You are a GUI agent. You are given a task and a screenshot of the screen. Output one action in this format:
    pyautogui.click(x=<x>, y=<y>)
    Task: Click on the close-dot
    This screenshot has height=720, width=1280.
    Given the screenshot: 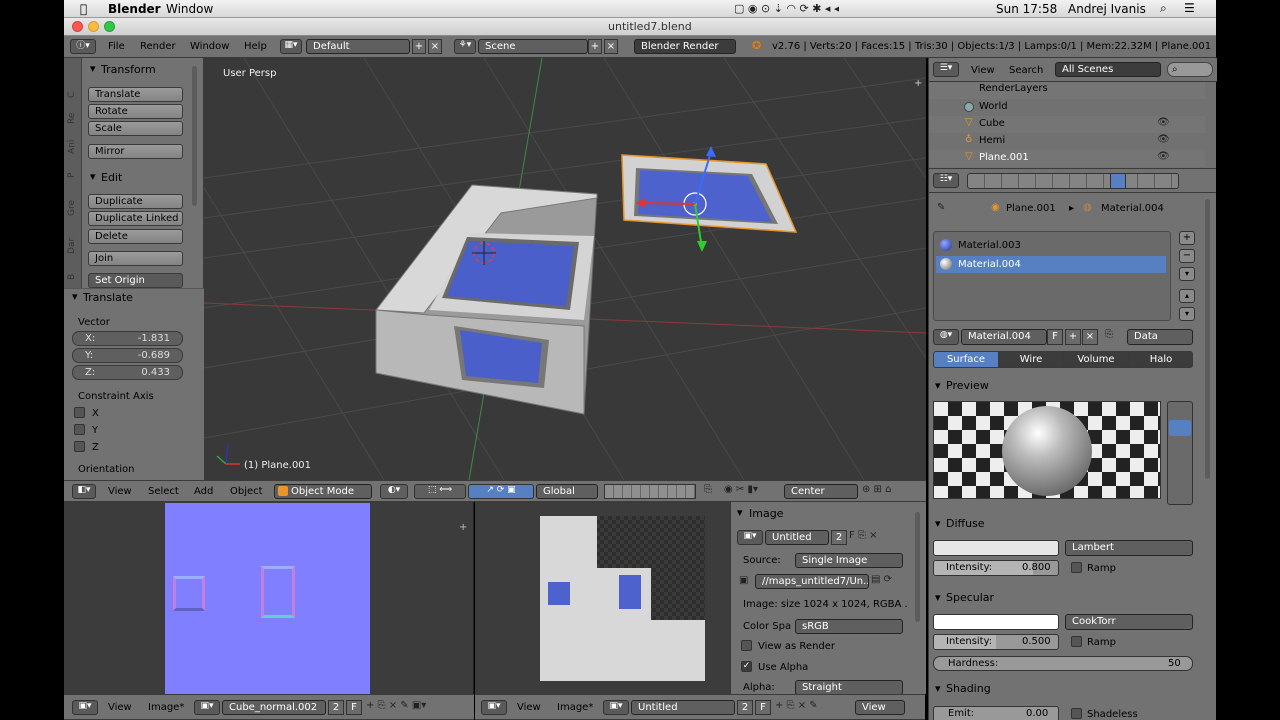 What is the action you would take?
    pyautogui.click(x=77, y=26)
    